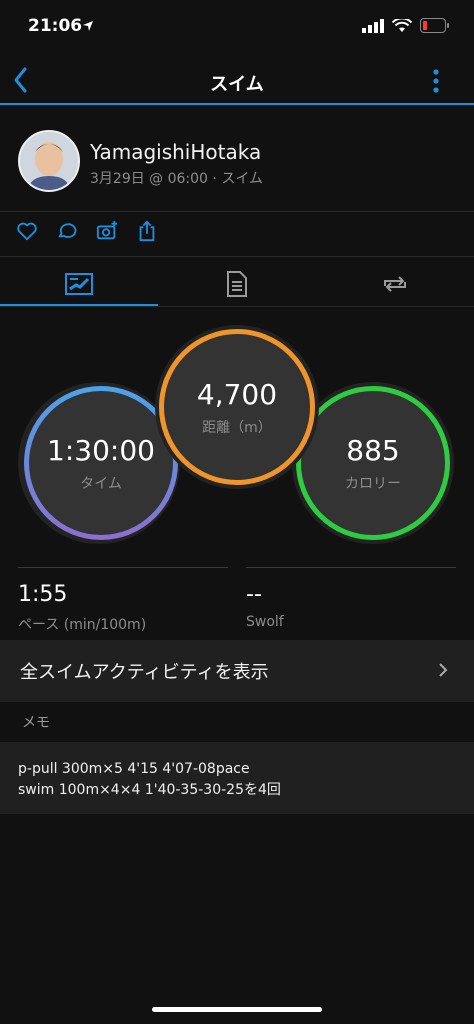 This screenshot has height=1024, width=474. I want to click on chevron-right-icon, so click(443, 670).